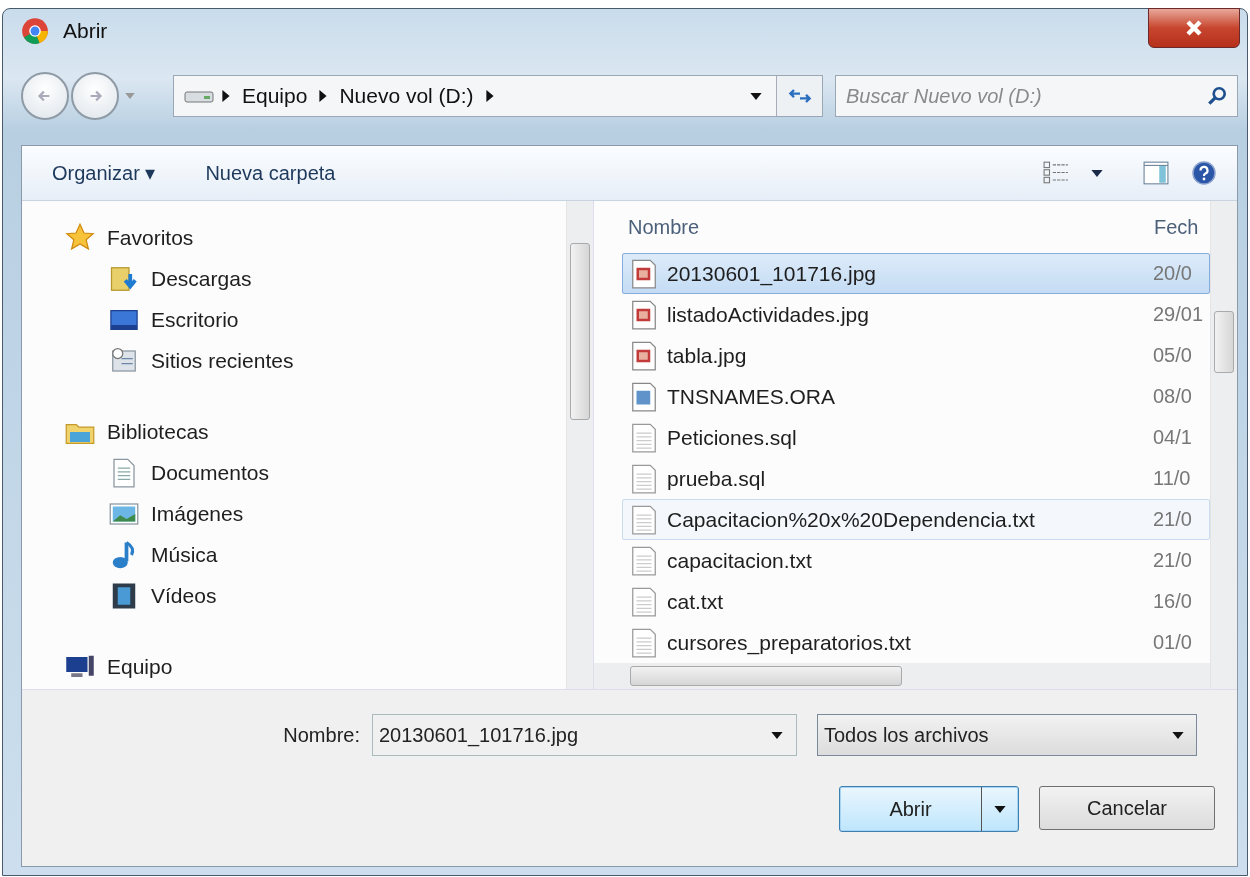 Image resolution: width=1250 pixels, height=877 pixels. I want to click on toolbar-button: Nueva carpeta, so click(270, 173).